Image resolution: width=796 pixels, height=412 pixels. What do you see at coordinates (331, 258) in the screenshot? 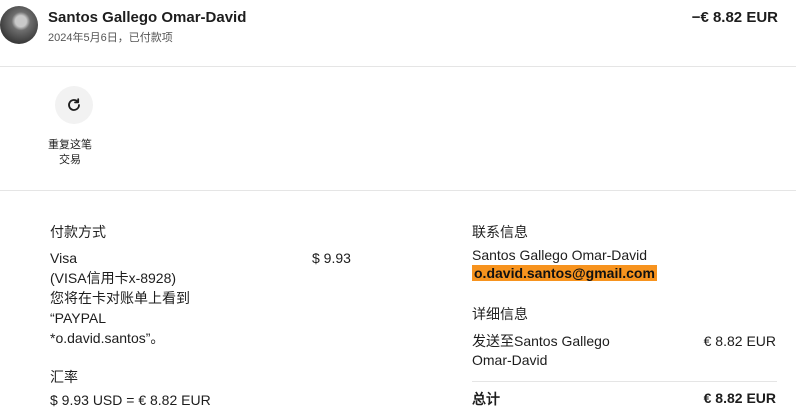
I see `payment-amount: $ 9.93` at bounding box center [331, 258].